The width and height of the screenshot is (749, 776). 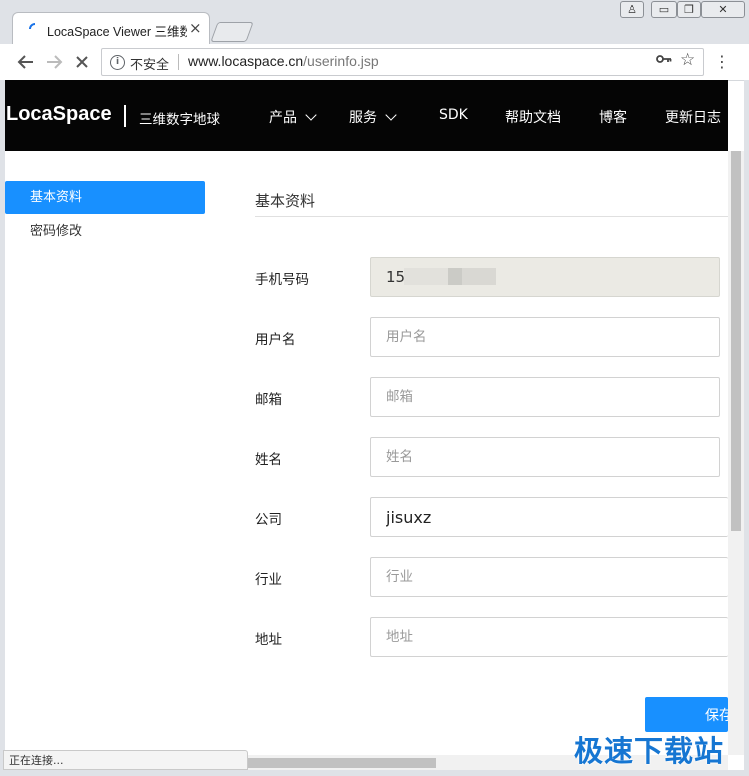 What do you see at coordinates (82, 62) in the screenshot?
I see `stop-loading-icon` at bounding box center [82, 62].